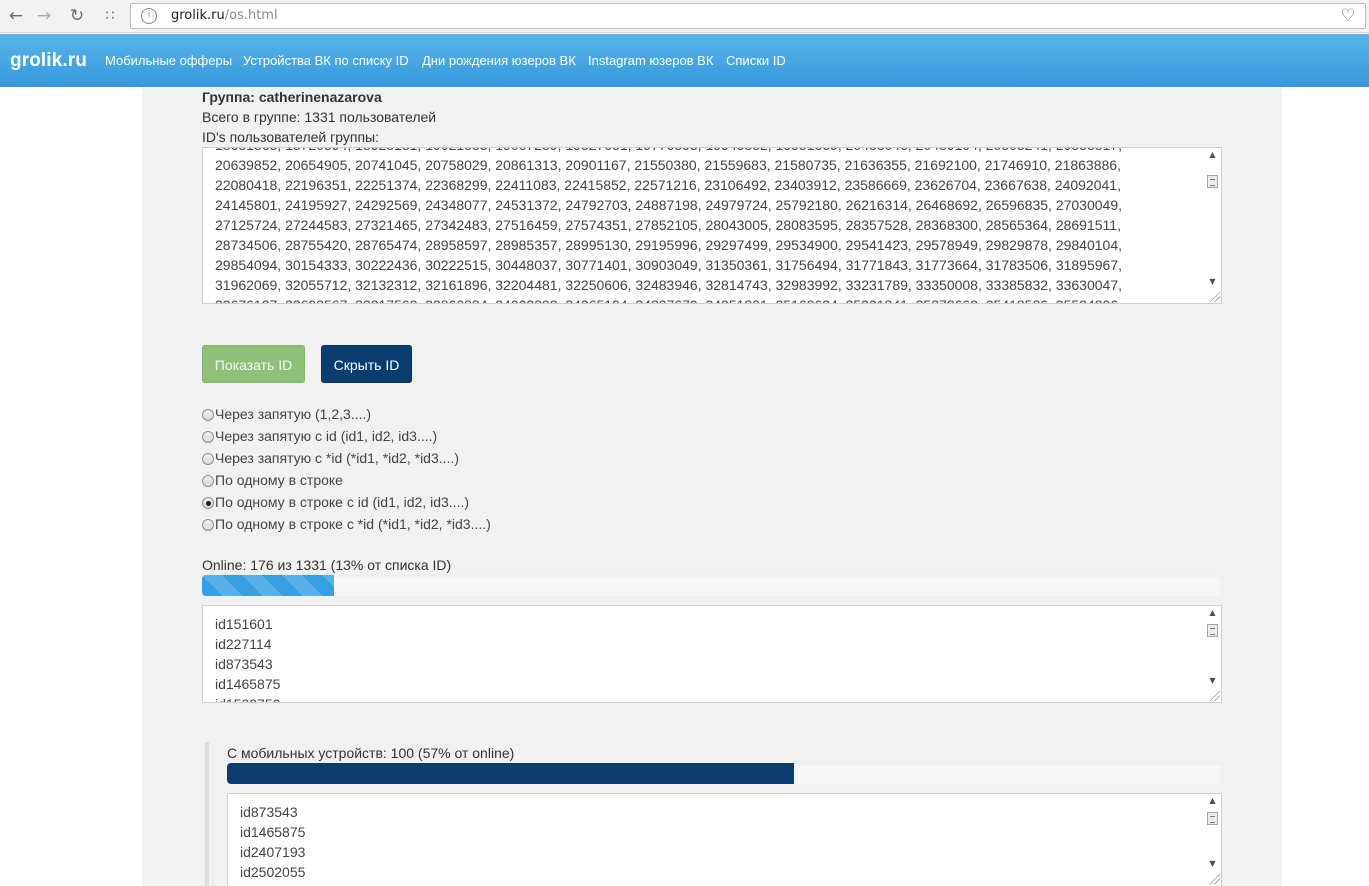 The width and height of the screenshot is (1369, 886). Describe the element at coordinates (756, 60) in the screenshot. I see `nav-link-id-lists: Списки ID` at that location.